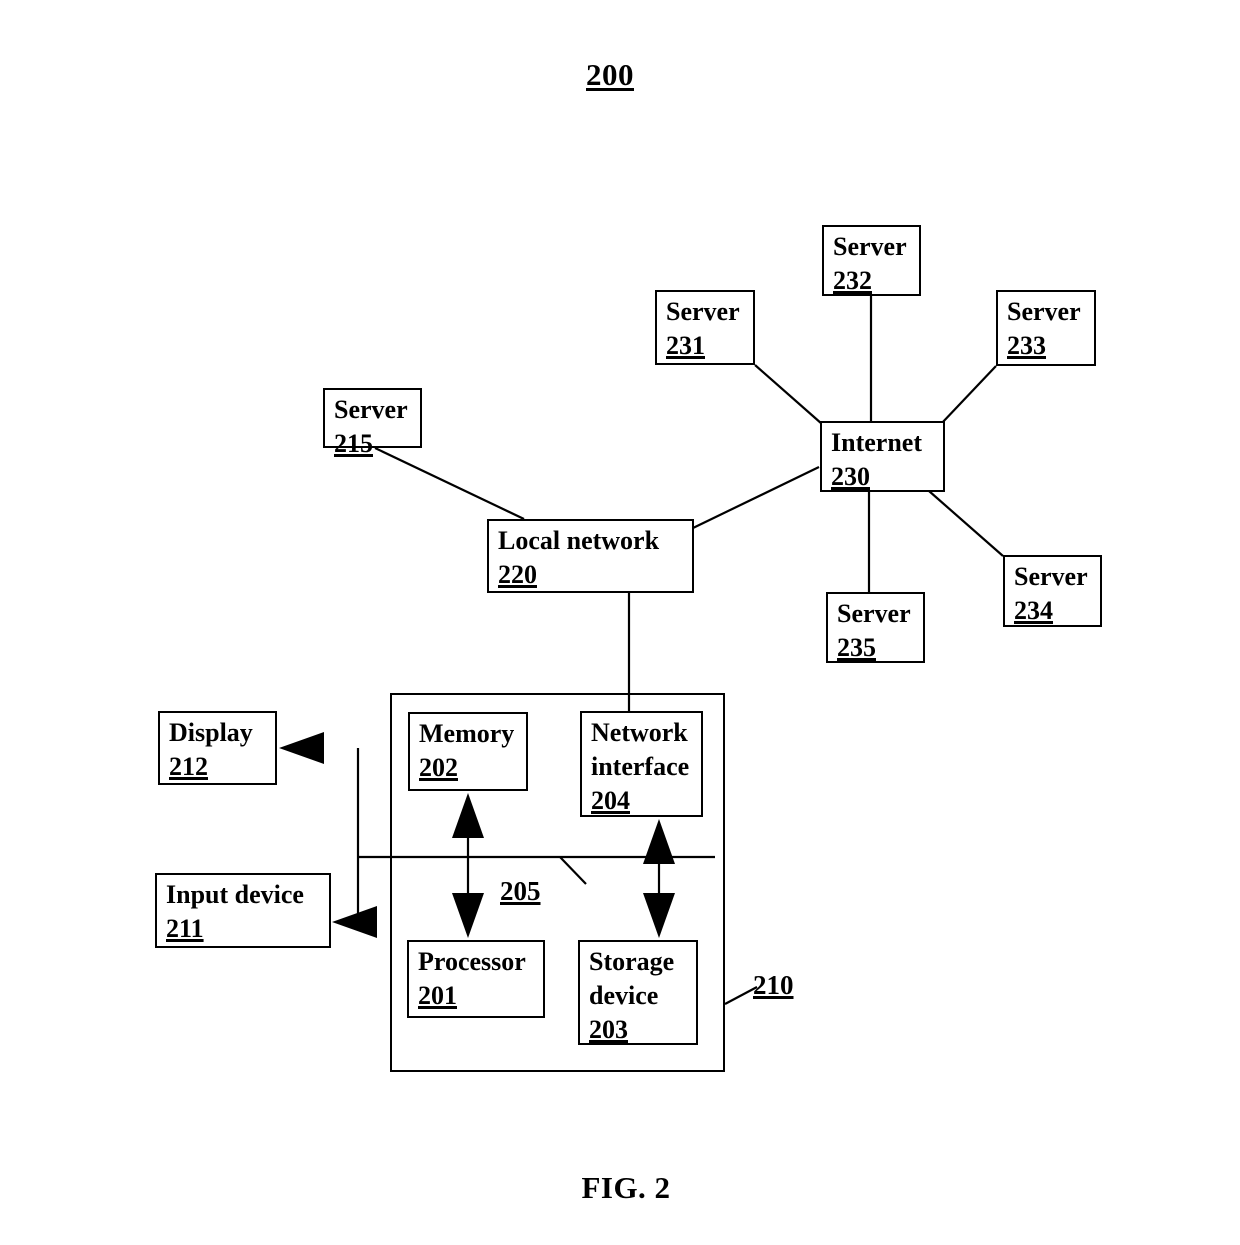  Describe the element at coordinates (608, 1029) in the screenshot. I see `storage-device-number: 203` at that location.